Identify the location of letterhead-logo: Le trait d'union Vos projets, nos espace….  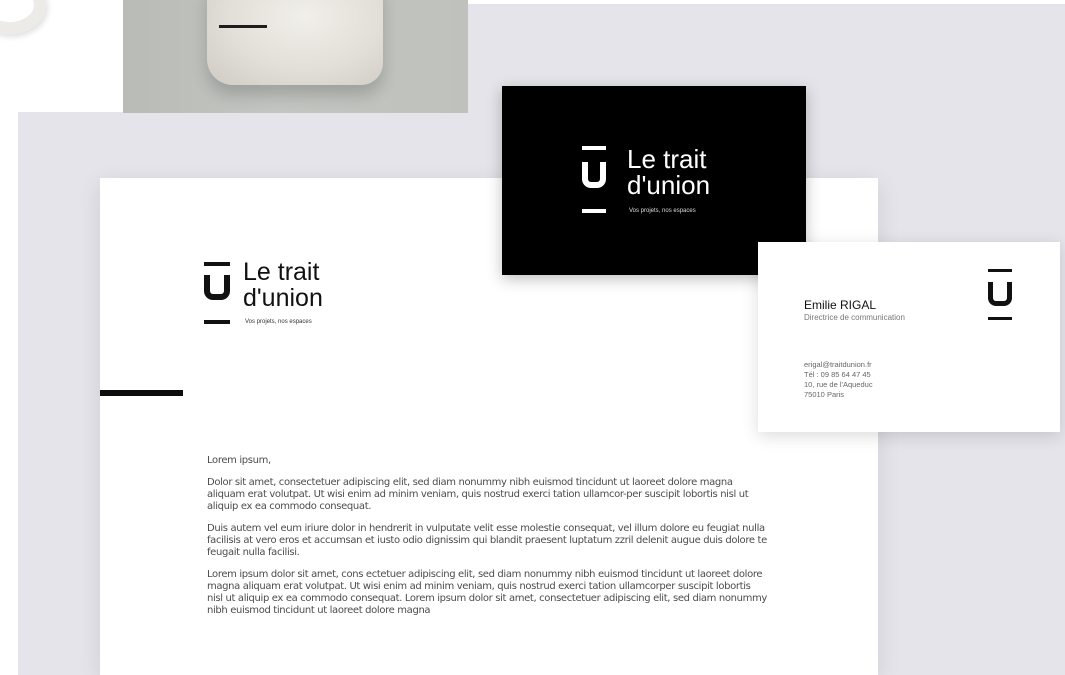
(289, 293).